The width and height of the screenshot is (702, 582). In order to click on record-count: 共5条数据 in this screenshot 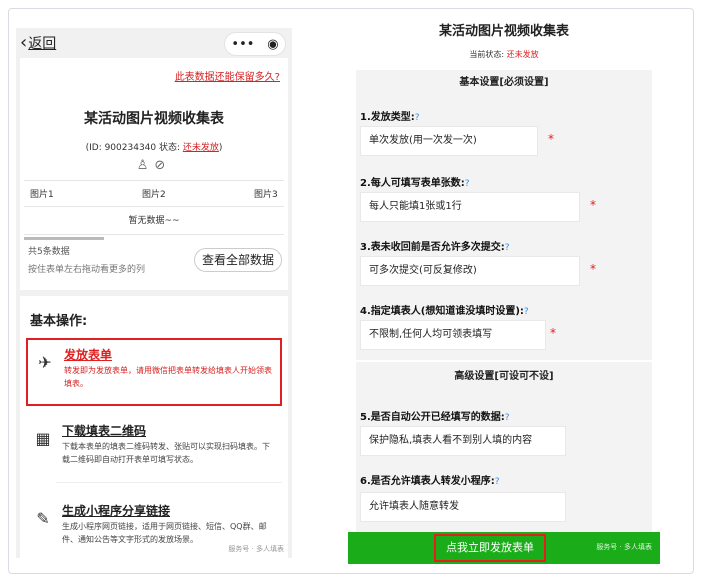, I will do `click(49, 252)`.